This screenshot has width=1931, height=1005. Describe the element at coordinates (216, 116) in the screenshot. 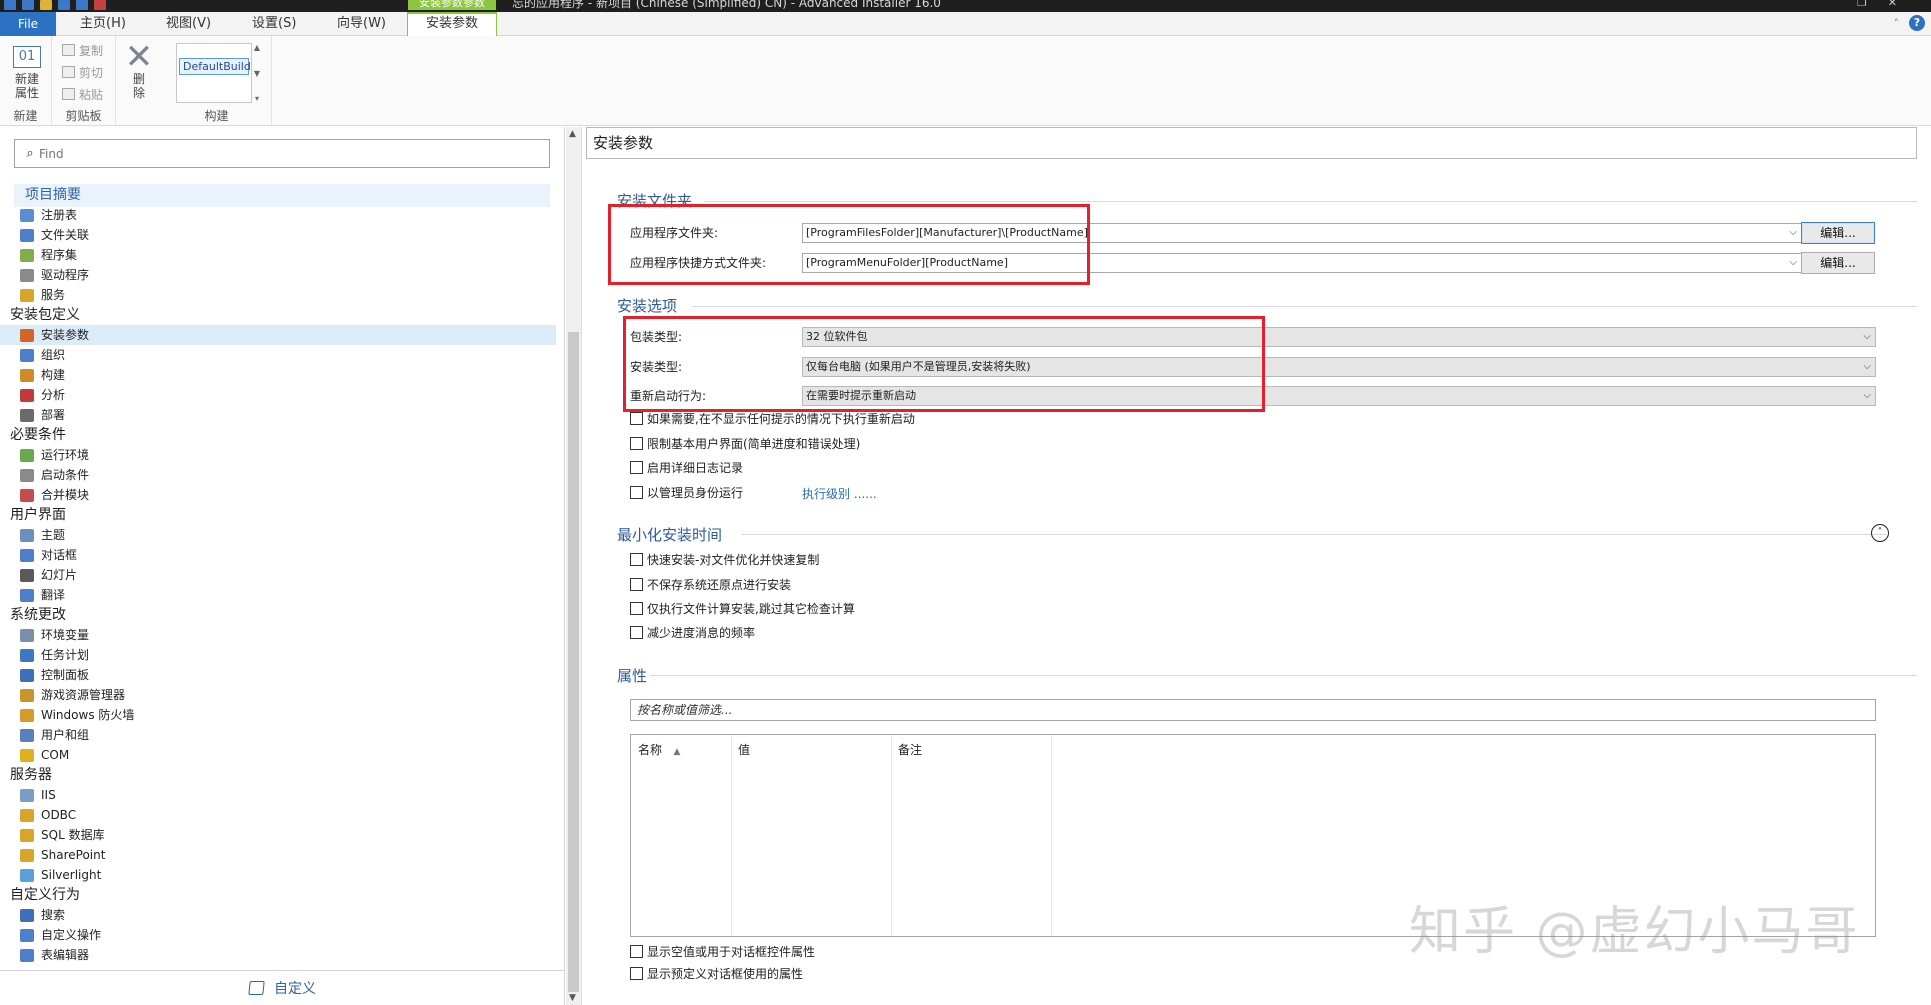

I see `ribbon-group-label: 构建` at that location.